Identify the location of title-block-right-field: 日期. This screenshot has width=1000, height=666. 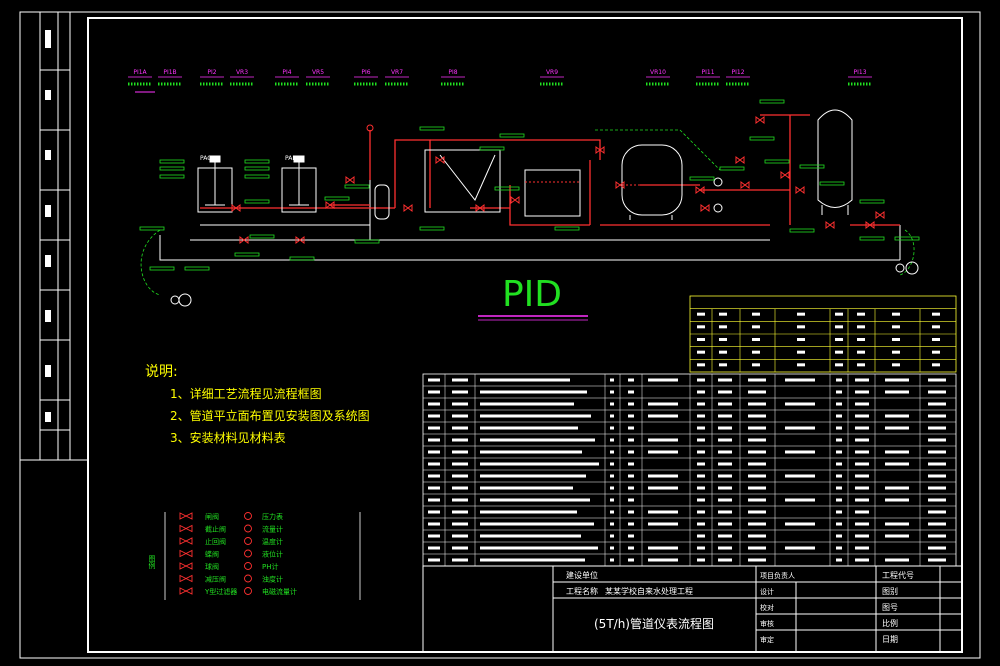
(890, 639).